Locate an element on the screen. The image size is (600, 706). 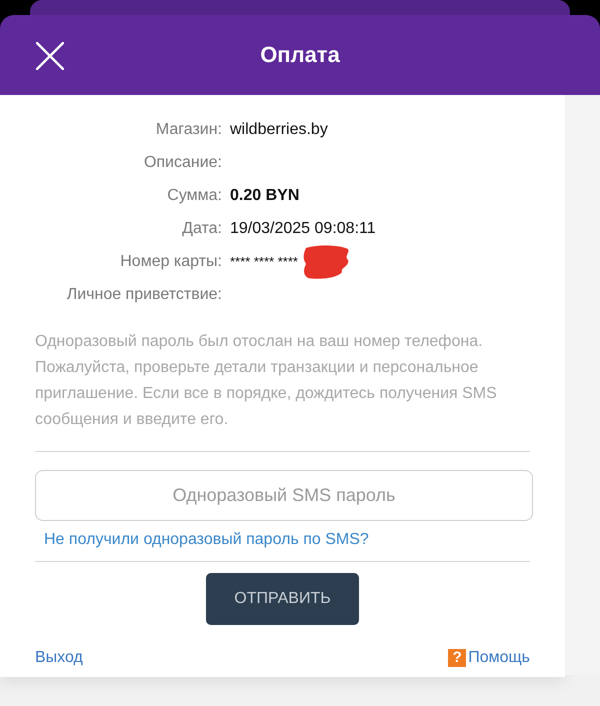
resend-link: Не получили одноразовый пароль по SMS? is located at coordinates (206, 540).